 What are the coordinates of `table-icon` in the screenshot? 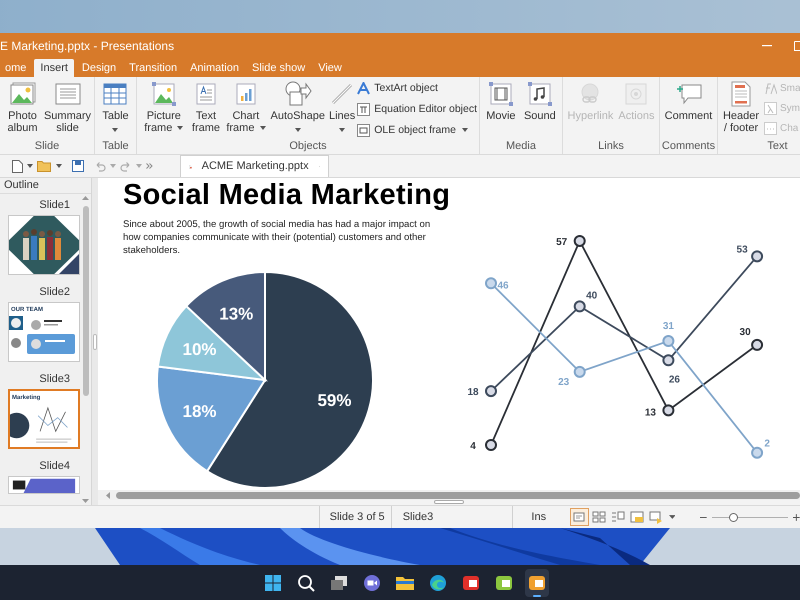 It's located at (115, 94).